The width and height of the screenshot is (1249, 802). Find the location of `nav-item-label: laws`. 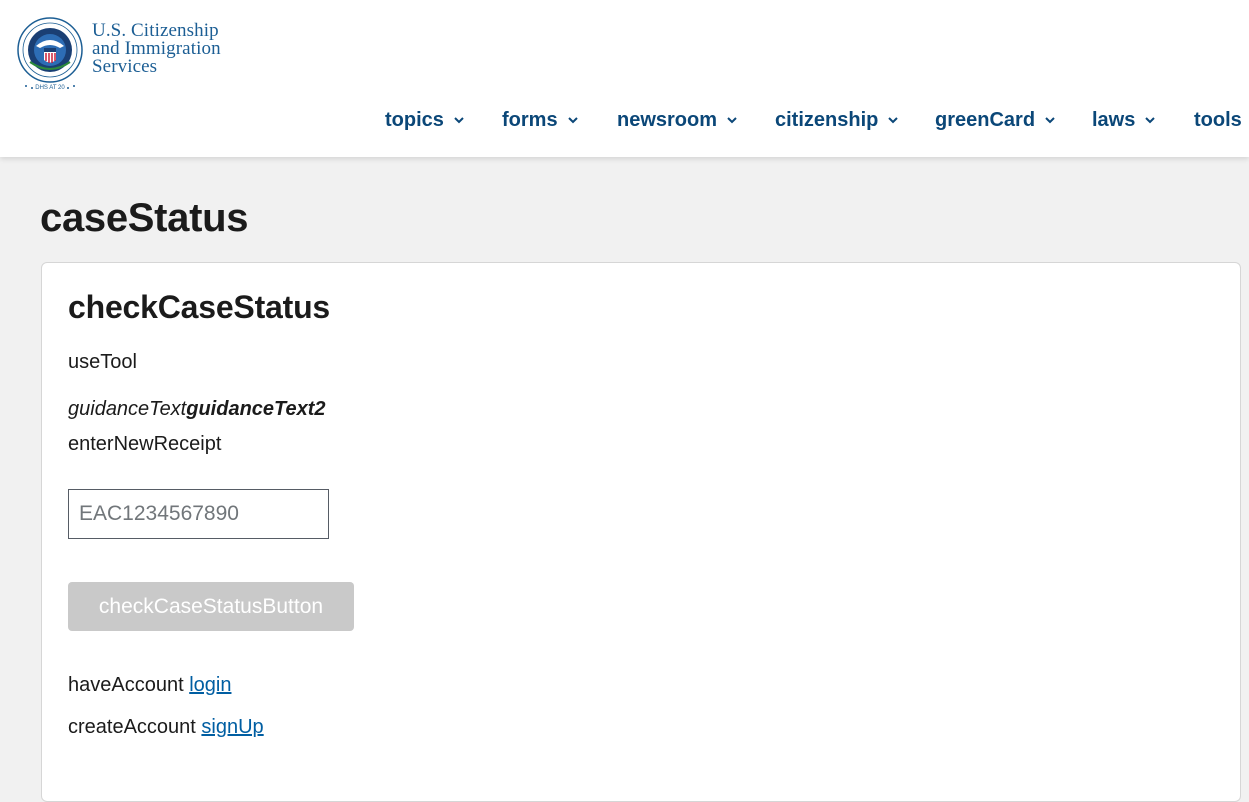

nav-item-label: laws is located at coordinates (1114, 119).